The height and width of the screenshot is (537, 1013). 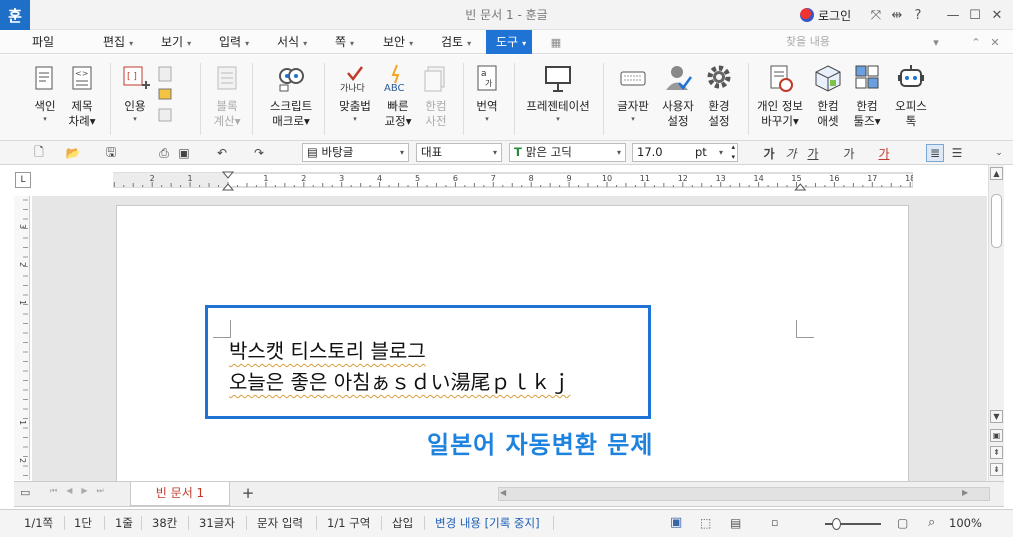 I want to click on menu-view: 보기 ▾, so click(x=176, y=42).